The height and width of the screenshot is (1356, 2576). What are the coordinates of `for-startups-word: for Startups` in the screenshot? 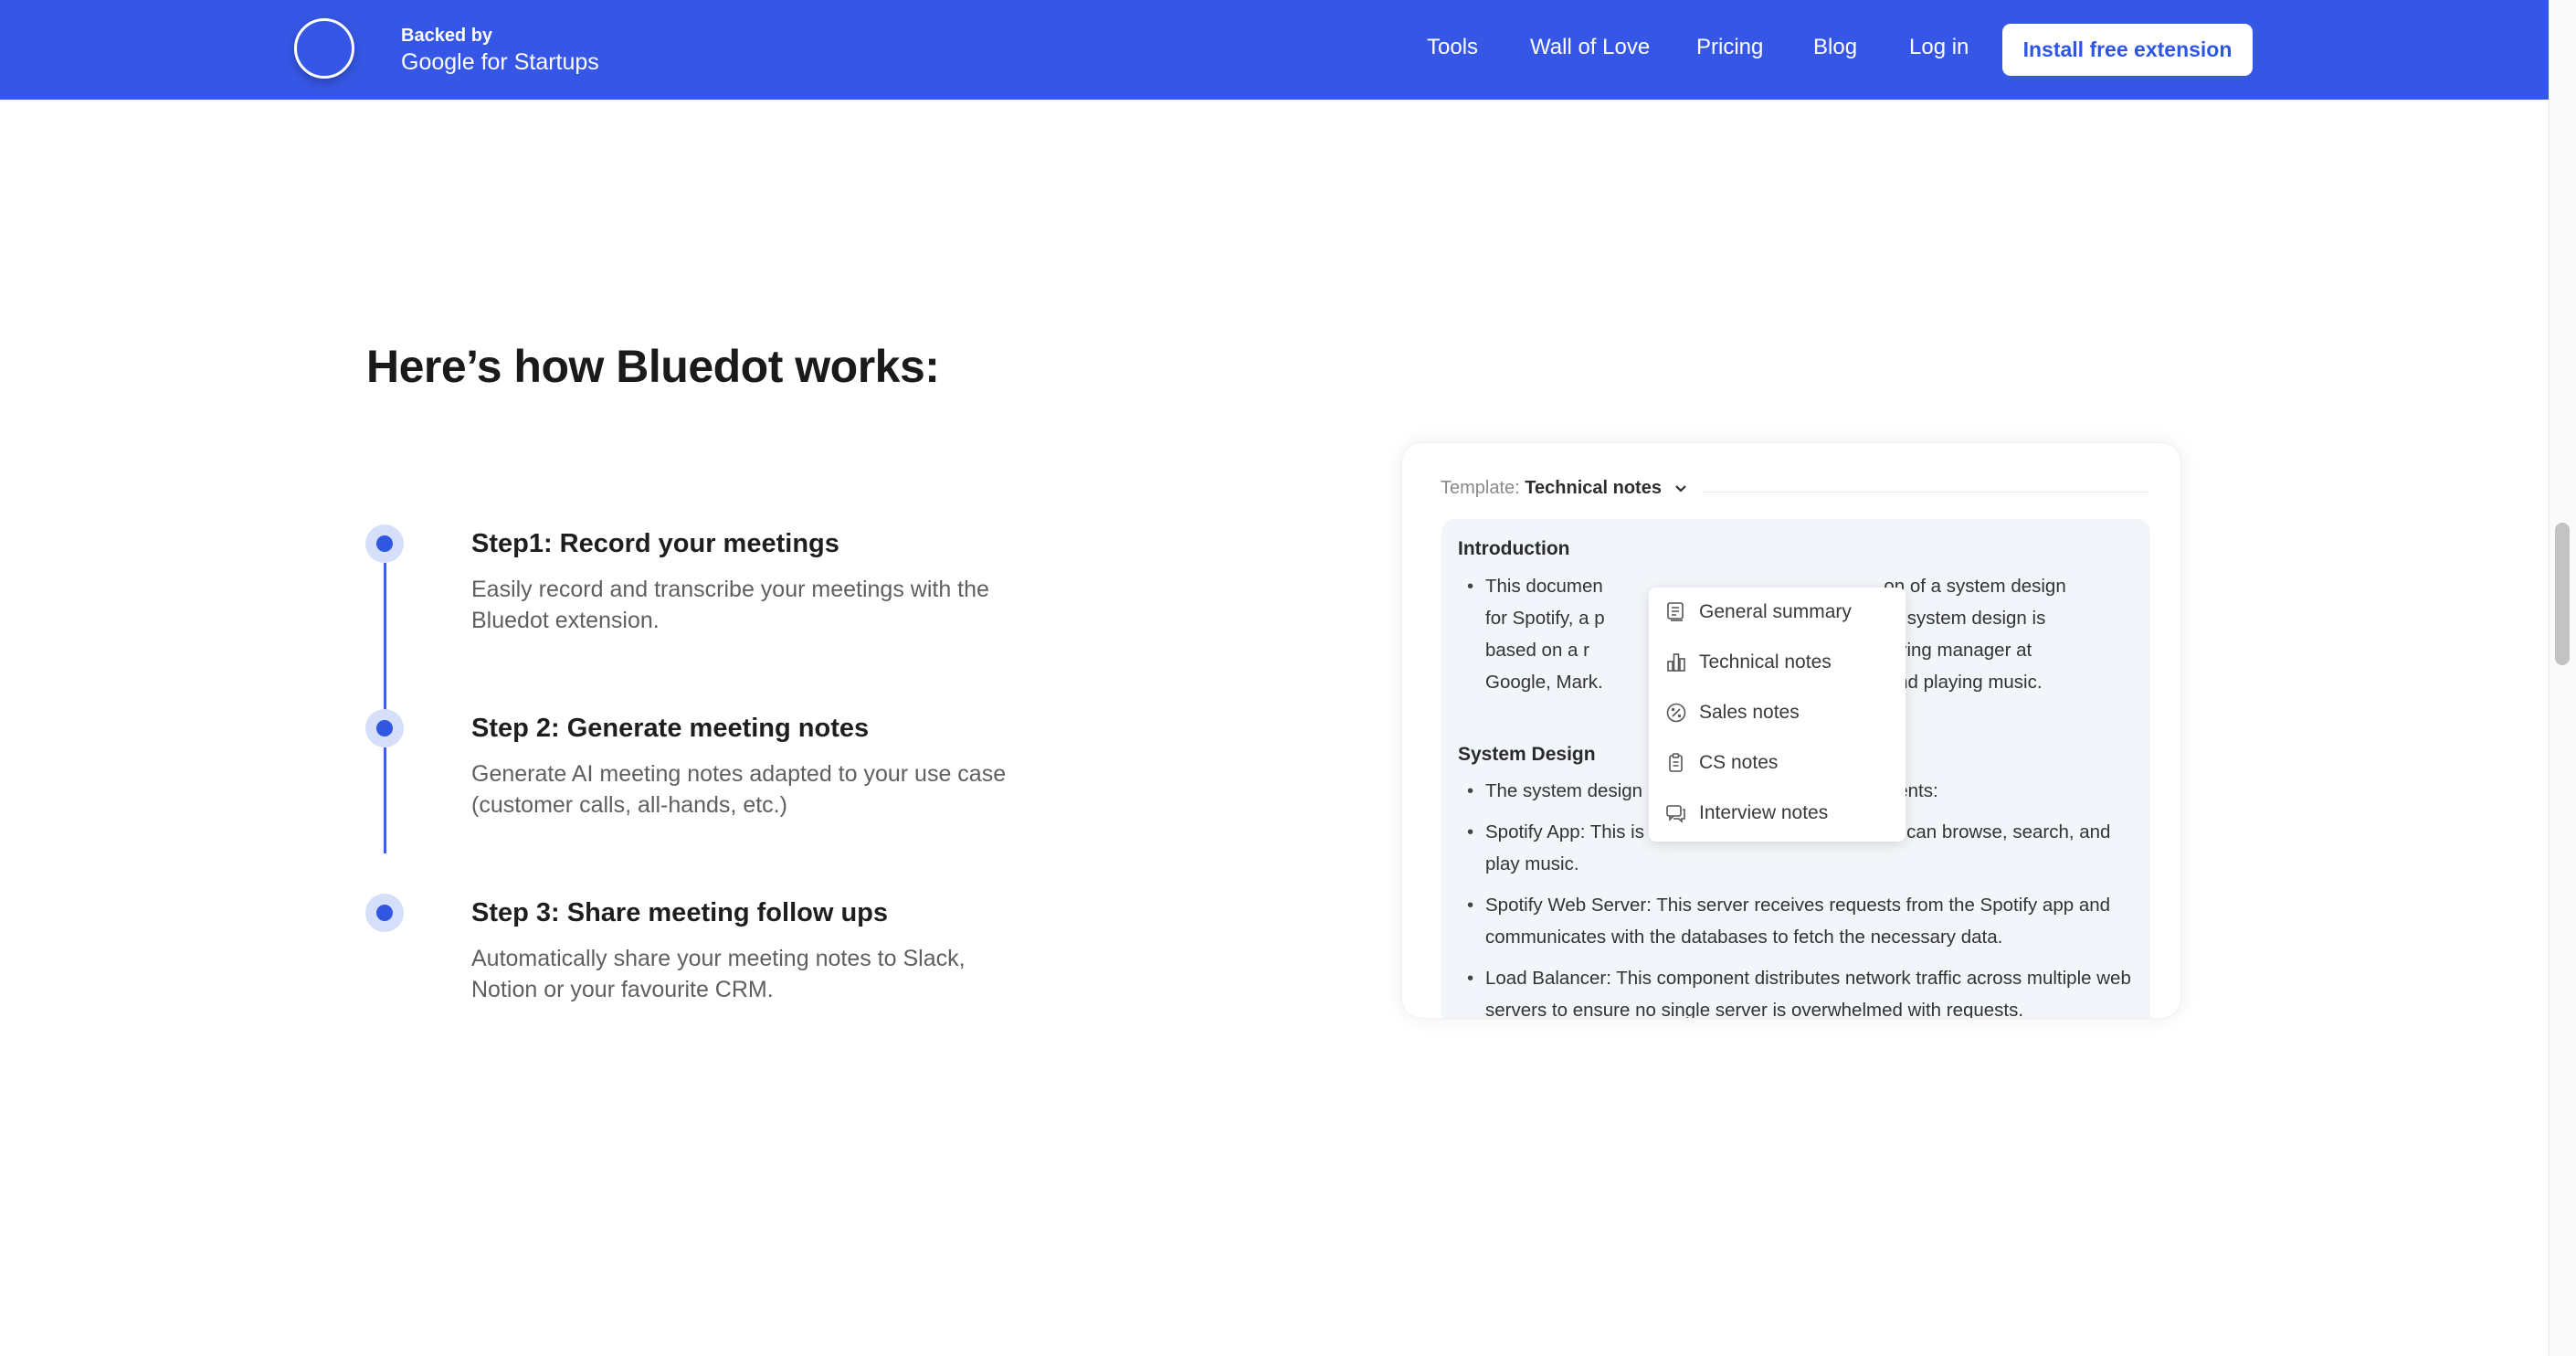 It's located at (539, 62).